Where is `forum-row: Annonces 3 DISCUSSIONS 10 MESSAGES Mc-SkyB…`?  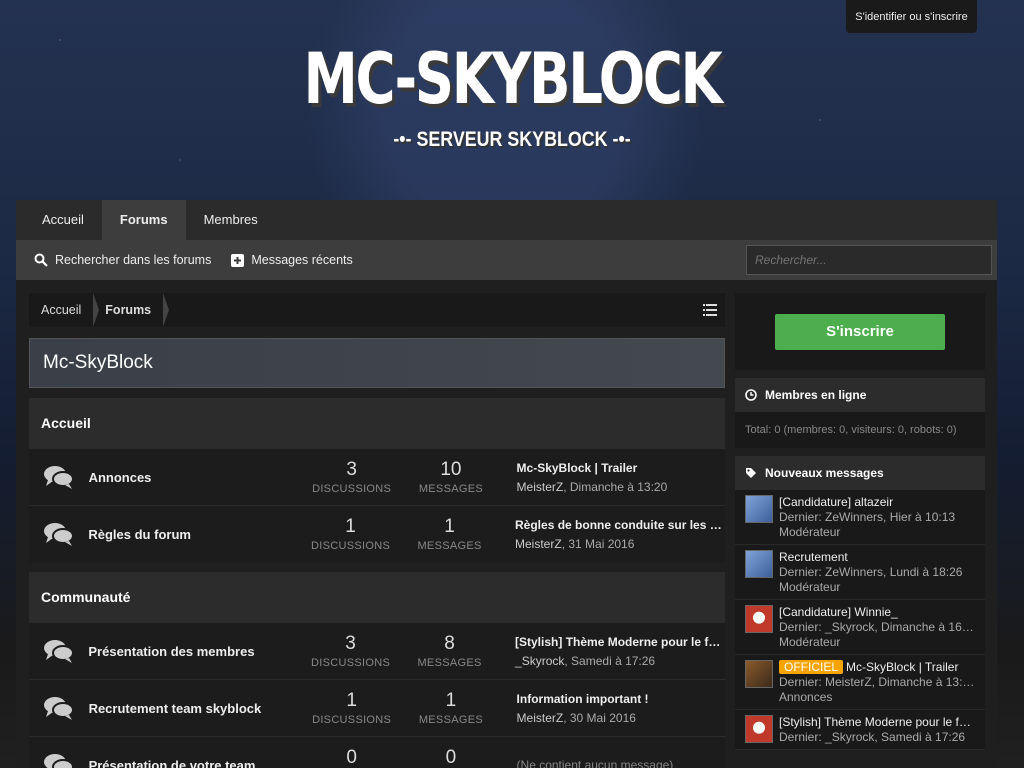
forum-row: Annonces 3 DISCUSSIONS 10 MESSAGES Mc-SkyB… is located at coordinates (377, 476).